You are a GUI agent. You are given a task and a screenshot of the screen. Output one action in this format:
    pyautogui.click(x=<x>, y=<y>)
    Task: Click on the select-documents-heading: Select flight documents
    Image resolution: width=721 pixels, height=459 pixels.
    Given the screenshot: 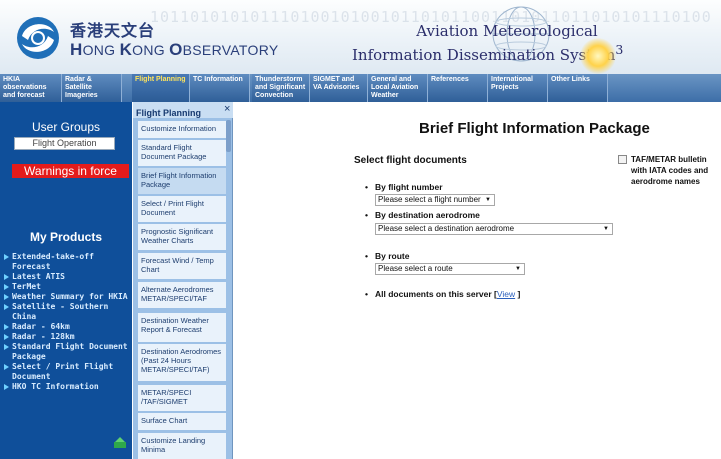 What is the action you would take?
    pyautogui.click(x=410, y=160)
    